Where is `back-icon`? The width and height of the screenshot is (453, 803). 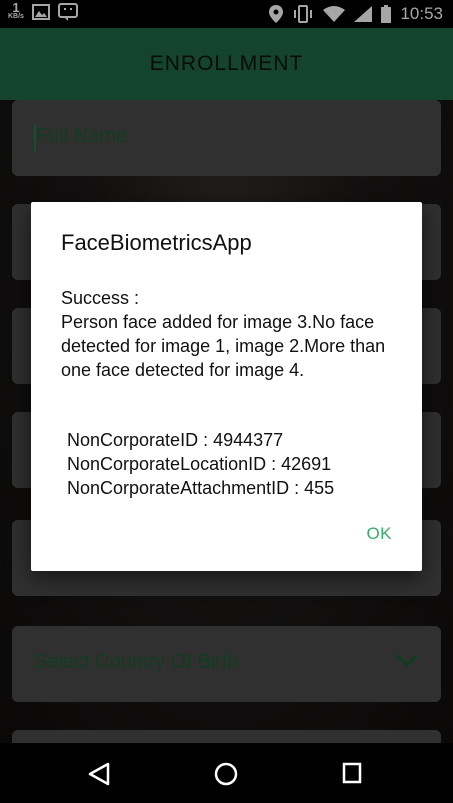
back-icon is located at coordinates (99, 774).